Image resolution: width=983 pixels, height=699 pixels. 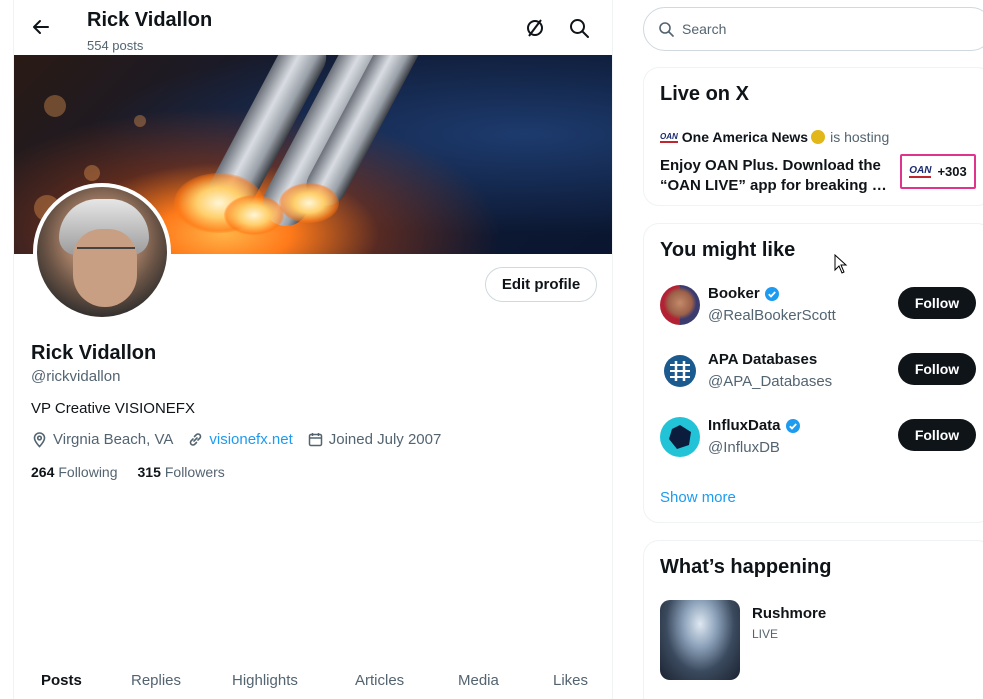 What do you see at coordinates (680, 305) in the screenshot?
I see `avatar` at bounding box center [680, 305].